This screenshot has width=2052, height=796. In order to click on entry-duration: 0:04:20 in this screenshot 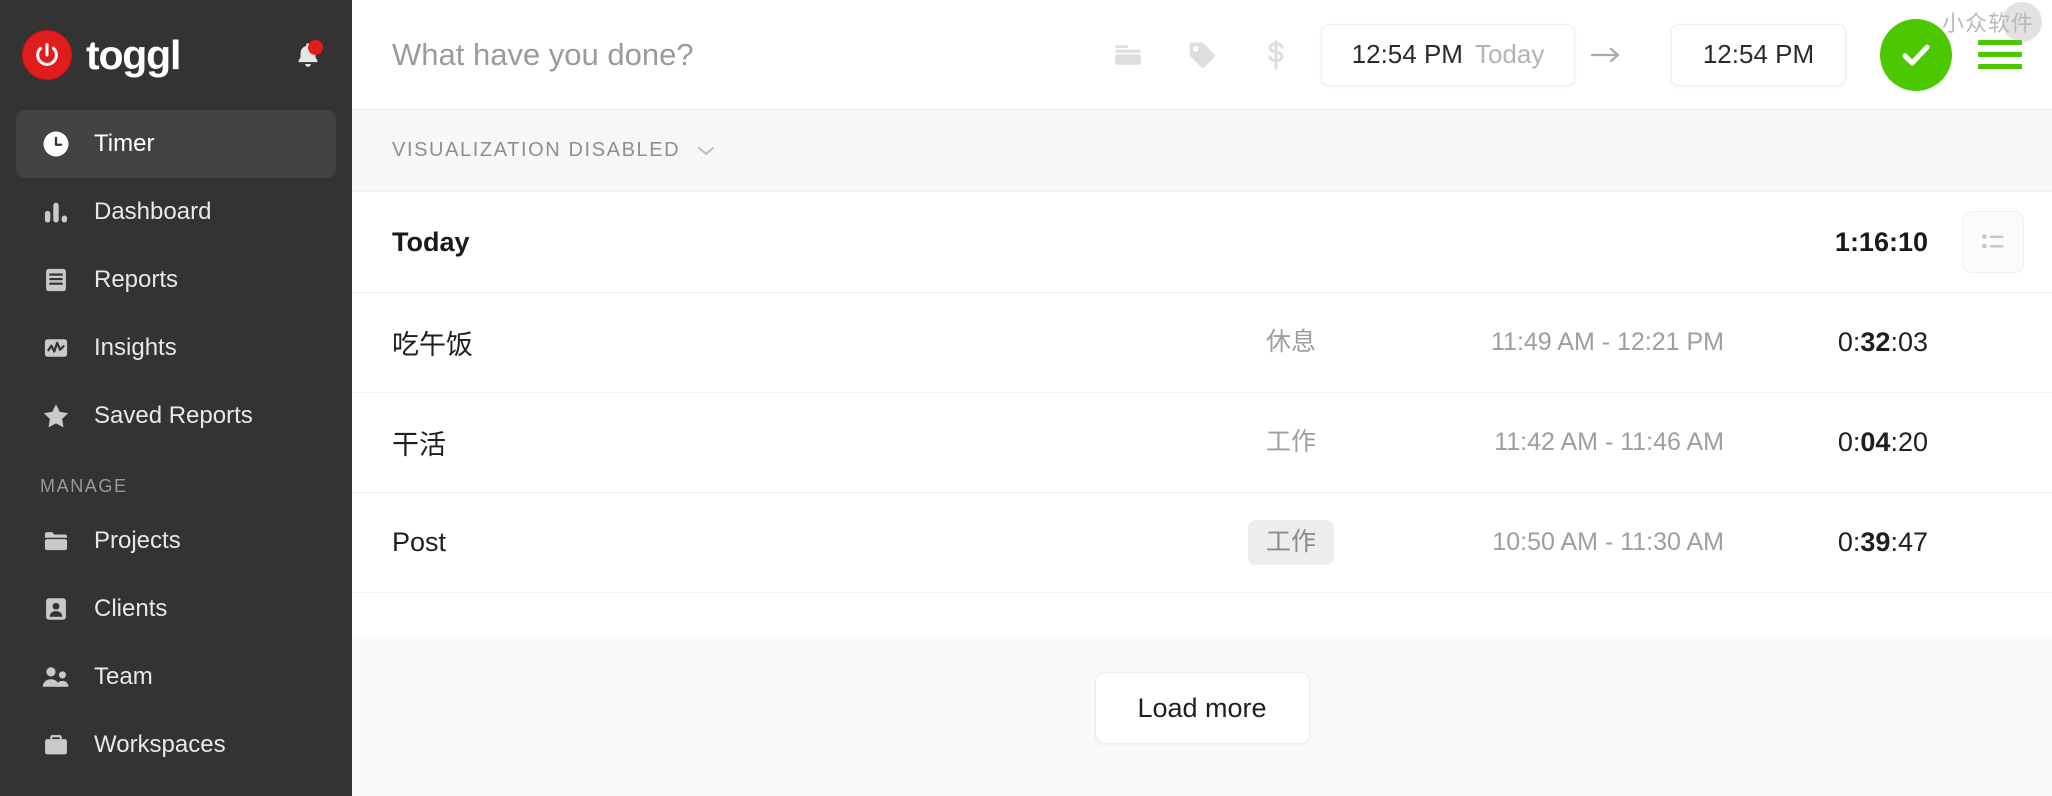, I will do `click(1847, 442)`.